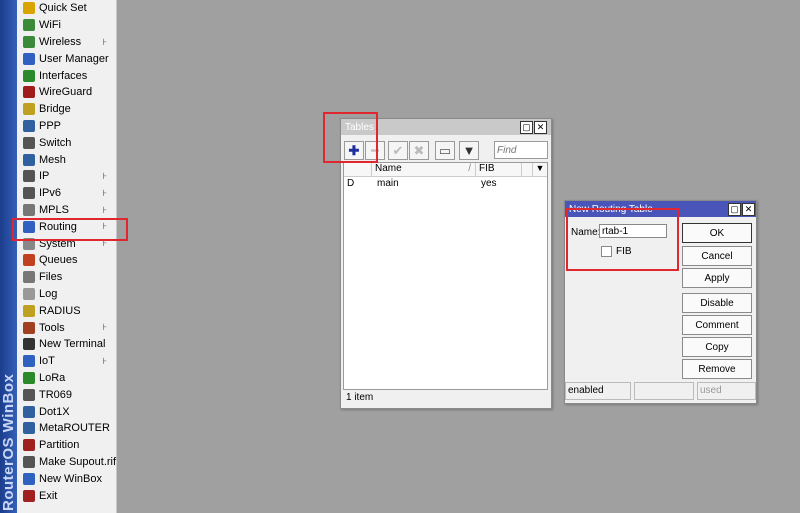 This screenshot has width=800, height=513. I want to click on sidebar-item-label: IoT, so click(47, 361).